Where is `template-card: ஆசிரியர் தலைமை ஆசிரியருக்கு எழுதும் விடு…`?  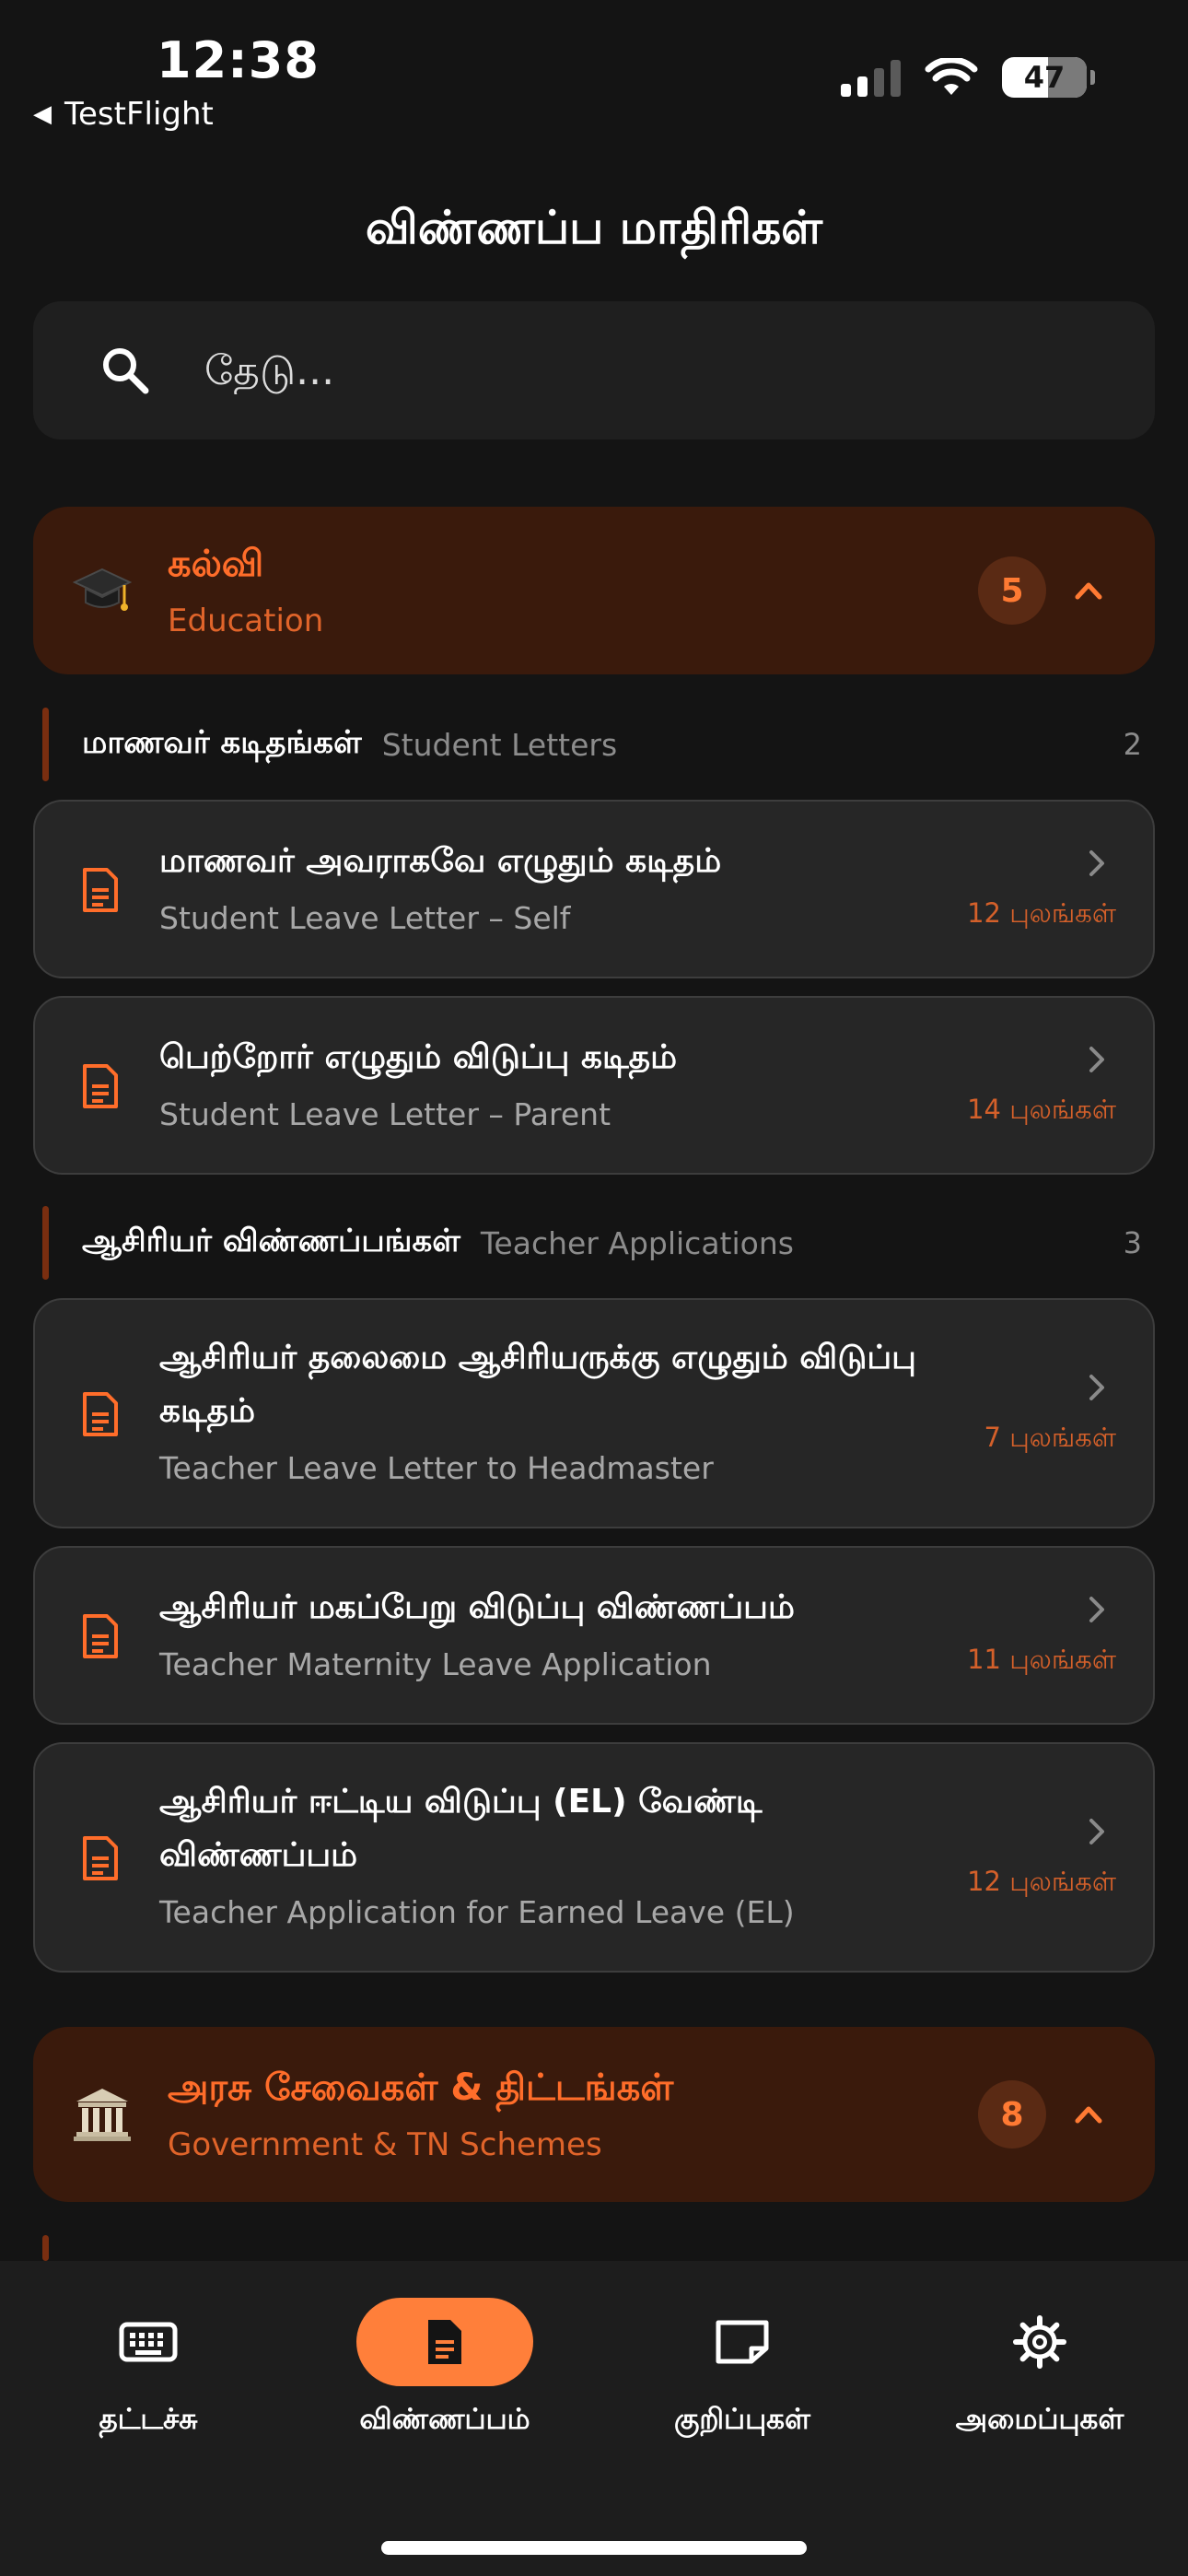 template-card: ஆசிரியர் தலைமை ஆசிரியருக்கு எழுதும் விடு… is located at coordinates (594, 1413).